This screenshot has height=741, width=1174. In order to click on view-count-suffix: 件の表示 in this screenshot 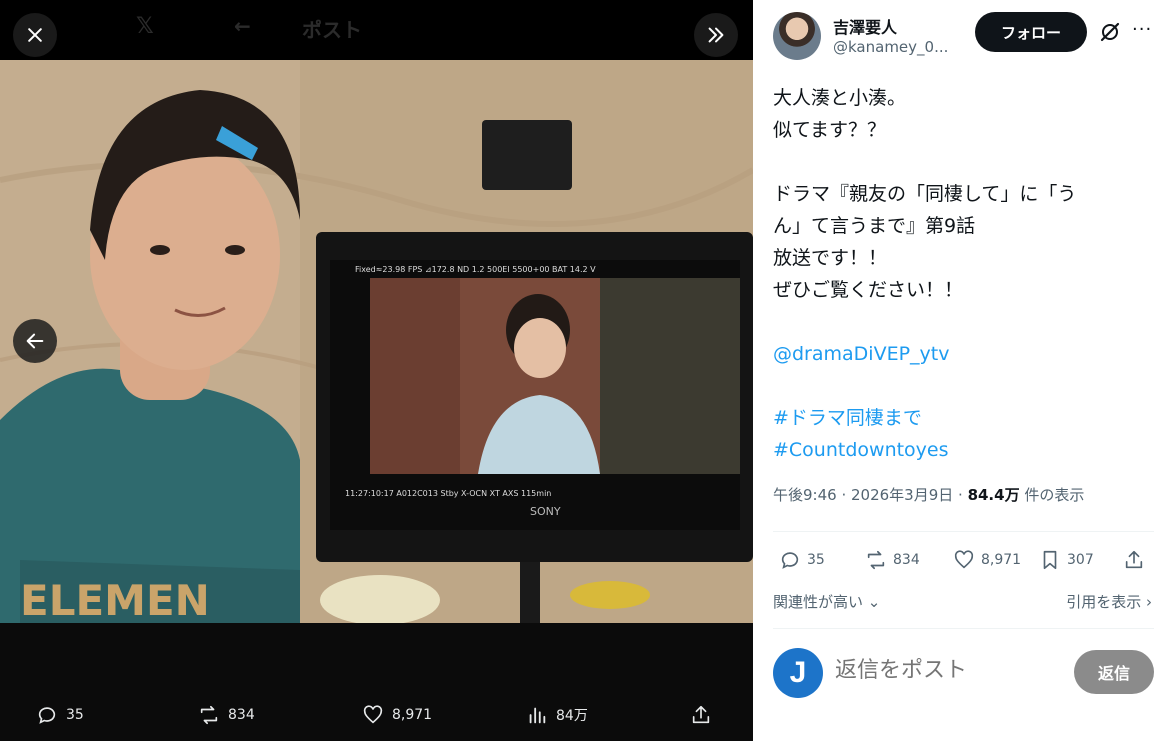, I will do `click(1052, 495)`.